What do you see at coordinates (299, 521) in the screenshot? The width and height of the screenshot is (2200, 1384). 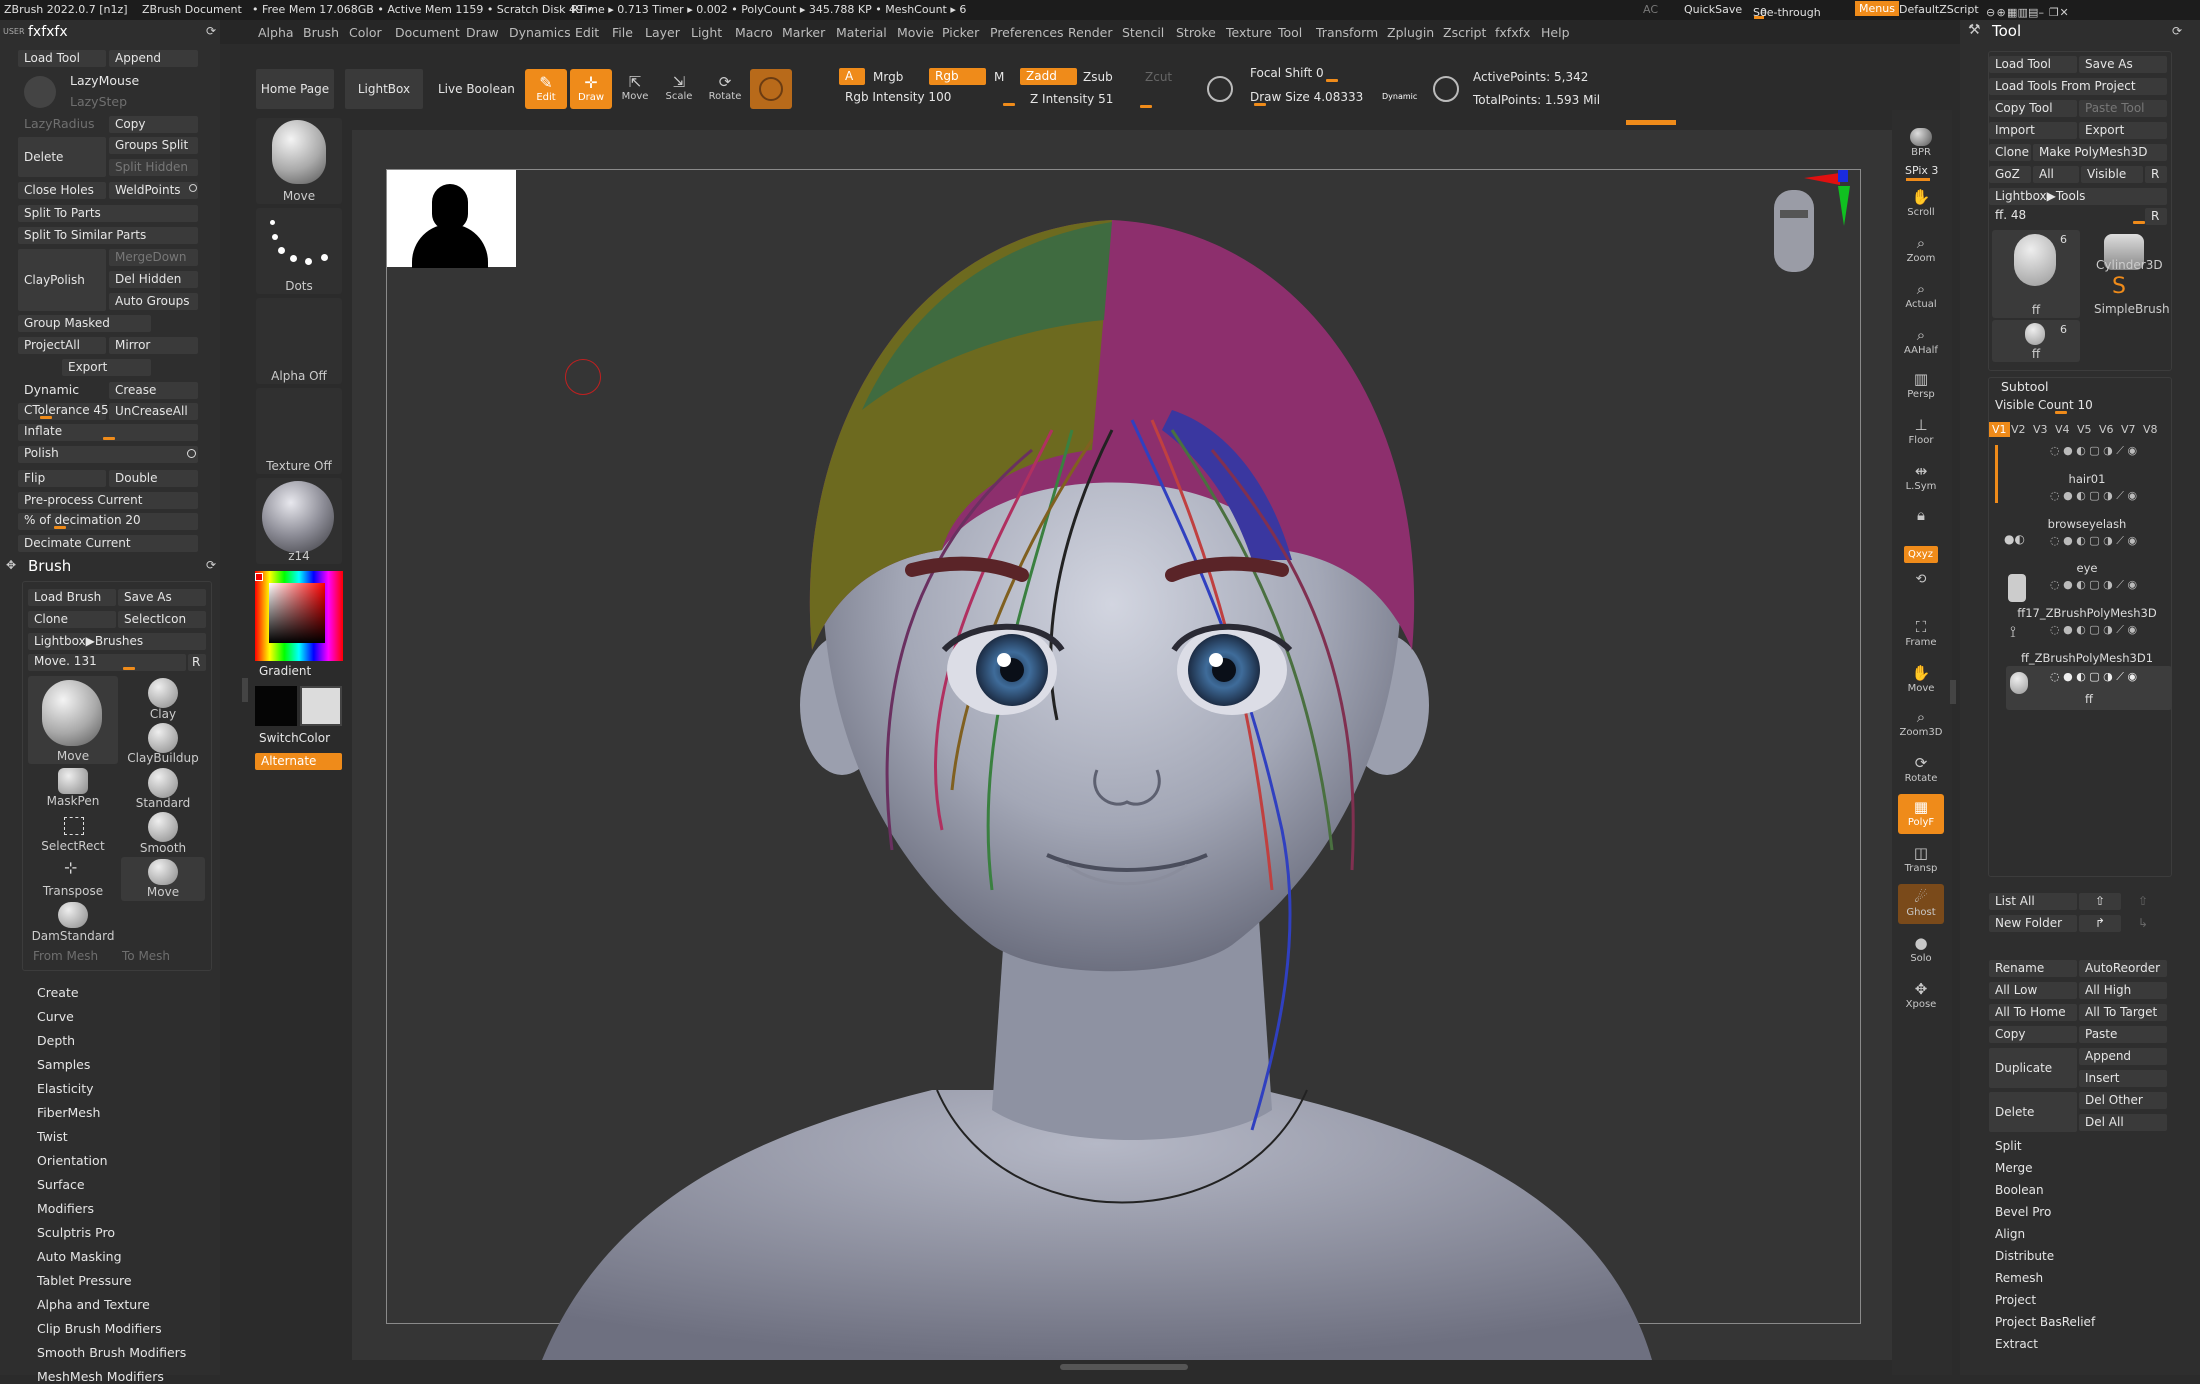 I see `material-slot: z14` at bounding box center [299, 521].